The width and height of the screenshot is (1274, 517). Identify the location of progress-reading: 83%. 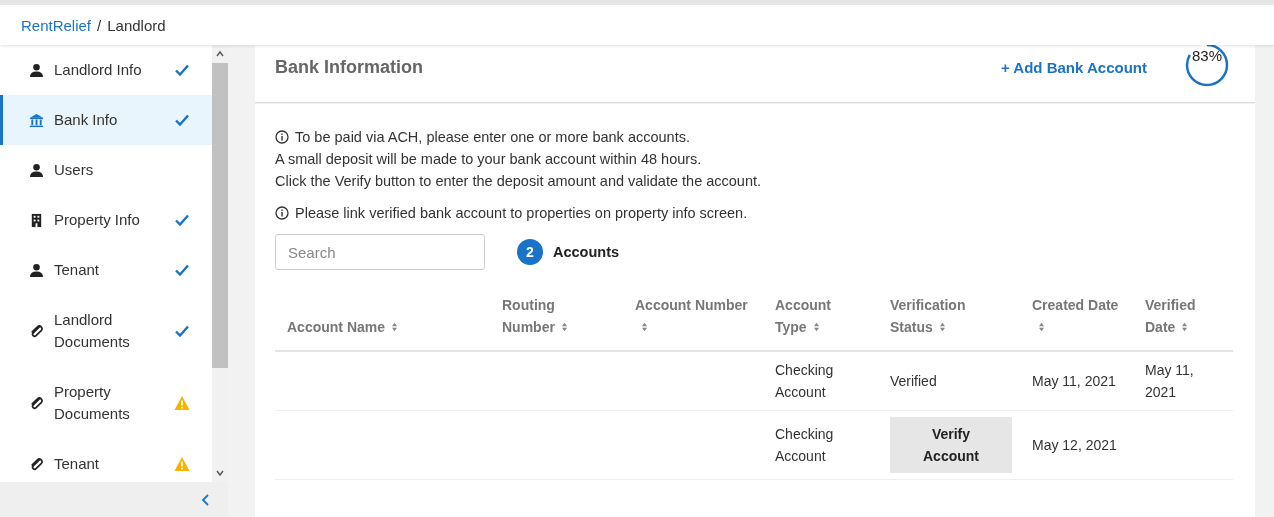
(1207, 55).